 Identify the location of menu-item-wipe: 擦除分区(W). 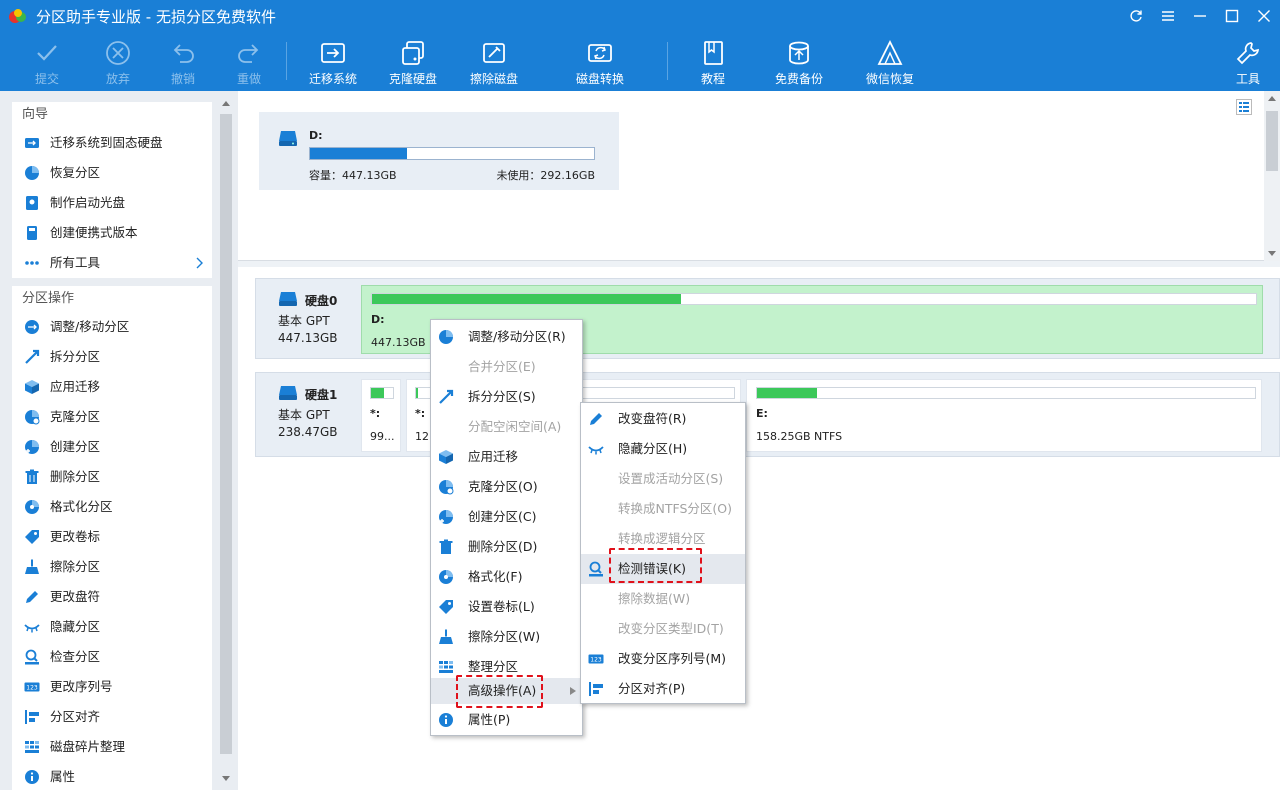
(506, 637).